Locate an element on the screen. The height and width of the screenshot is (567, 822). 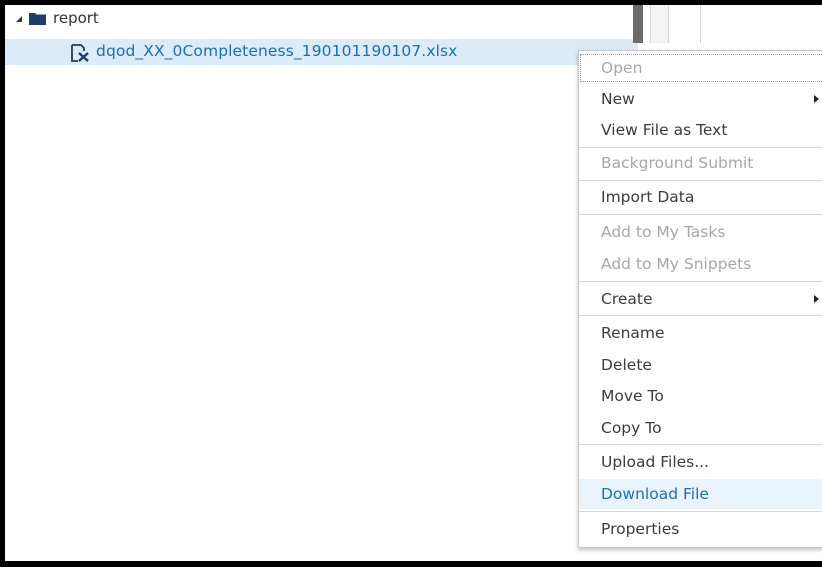
folder-icon is located at coordinates (37, 19).